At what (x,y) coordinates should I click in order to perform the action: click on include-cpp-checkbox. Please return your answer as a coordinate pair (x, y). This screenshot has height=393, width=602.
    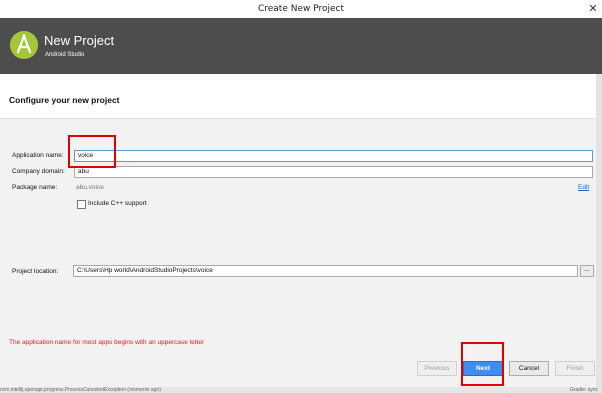
    Looking at the image, I should click on (81, 204).